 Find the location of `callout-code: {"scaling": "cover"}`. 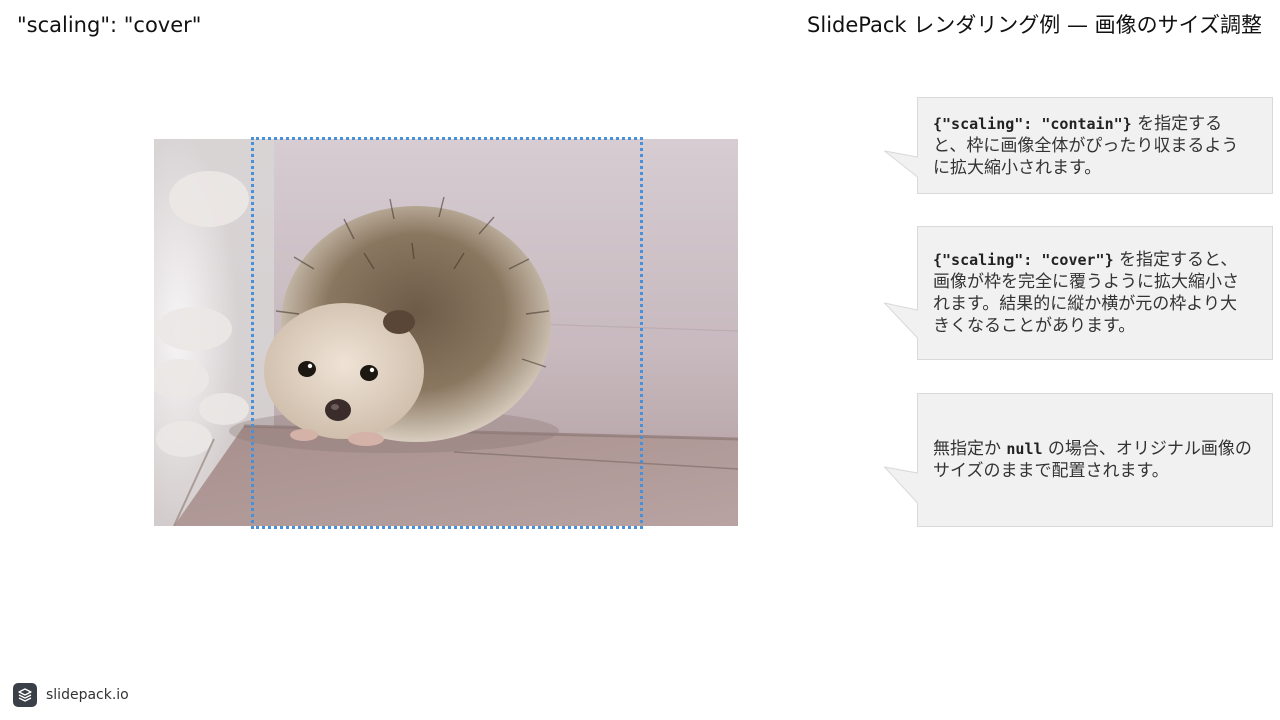

callout-code: {"scaling": "cover"} is located at coordinates (1023, 260).